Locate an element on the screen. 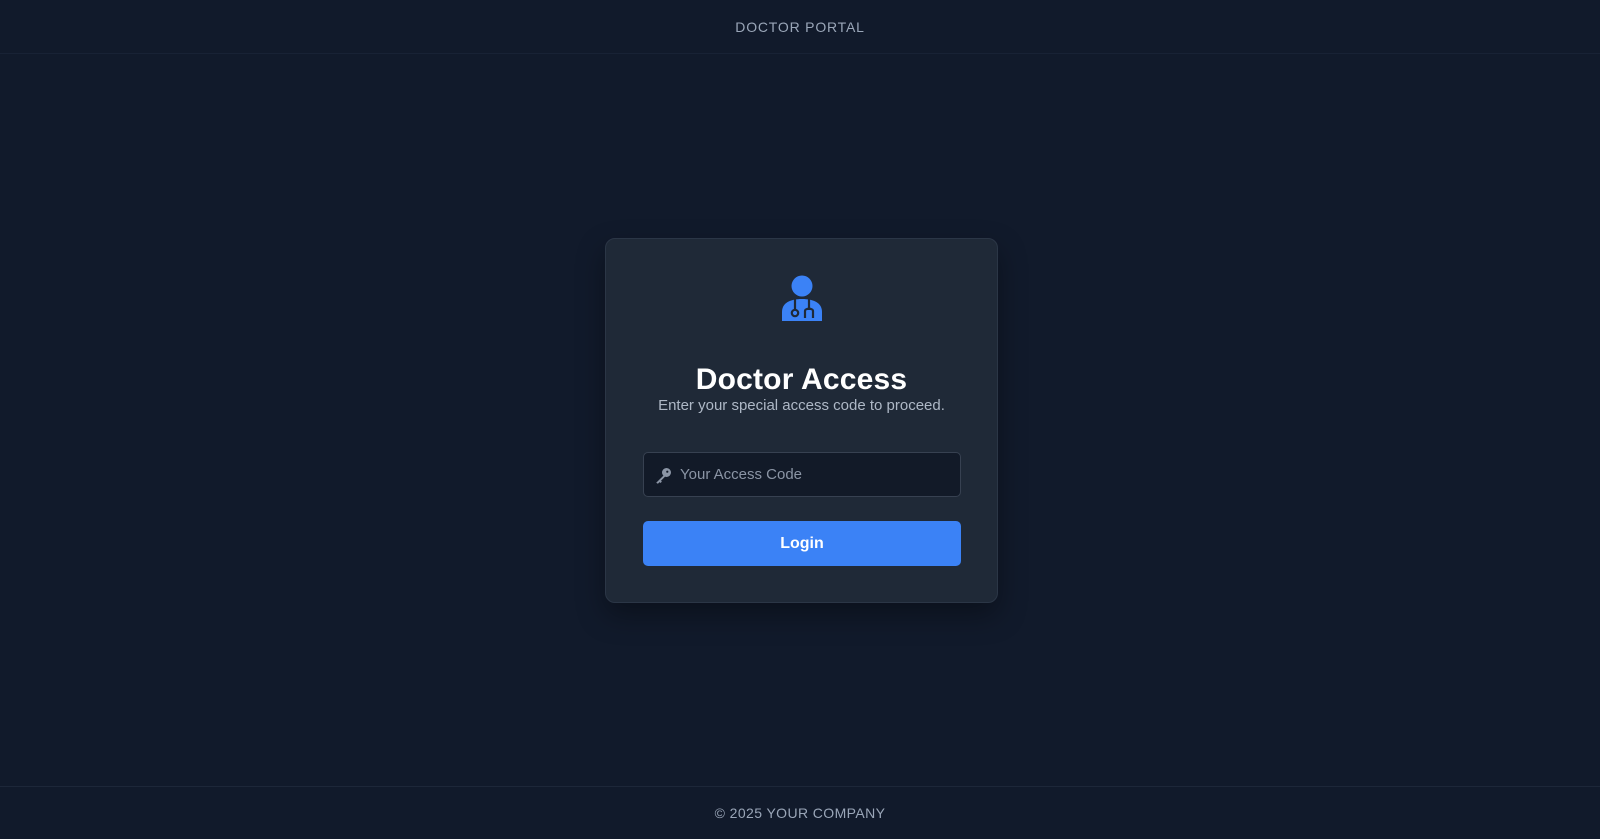  portal-title: DOCTOR PORTAL is located at coordinates (800, 26).